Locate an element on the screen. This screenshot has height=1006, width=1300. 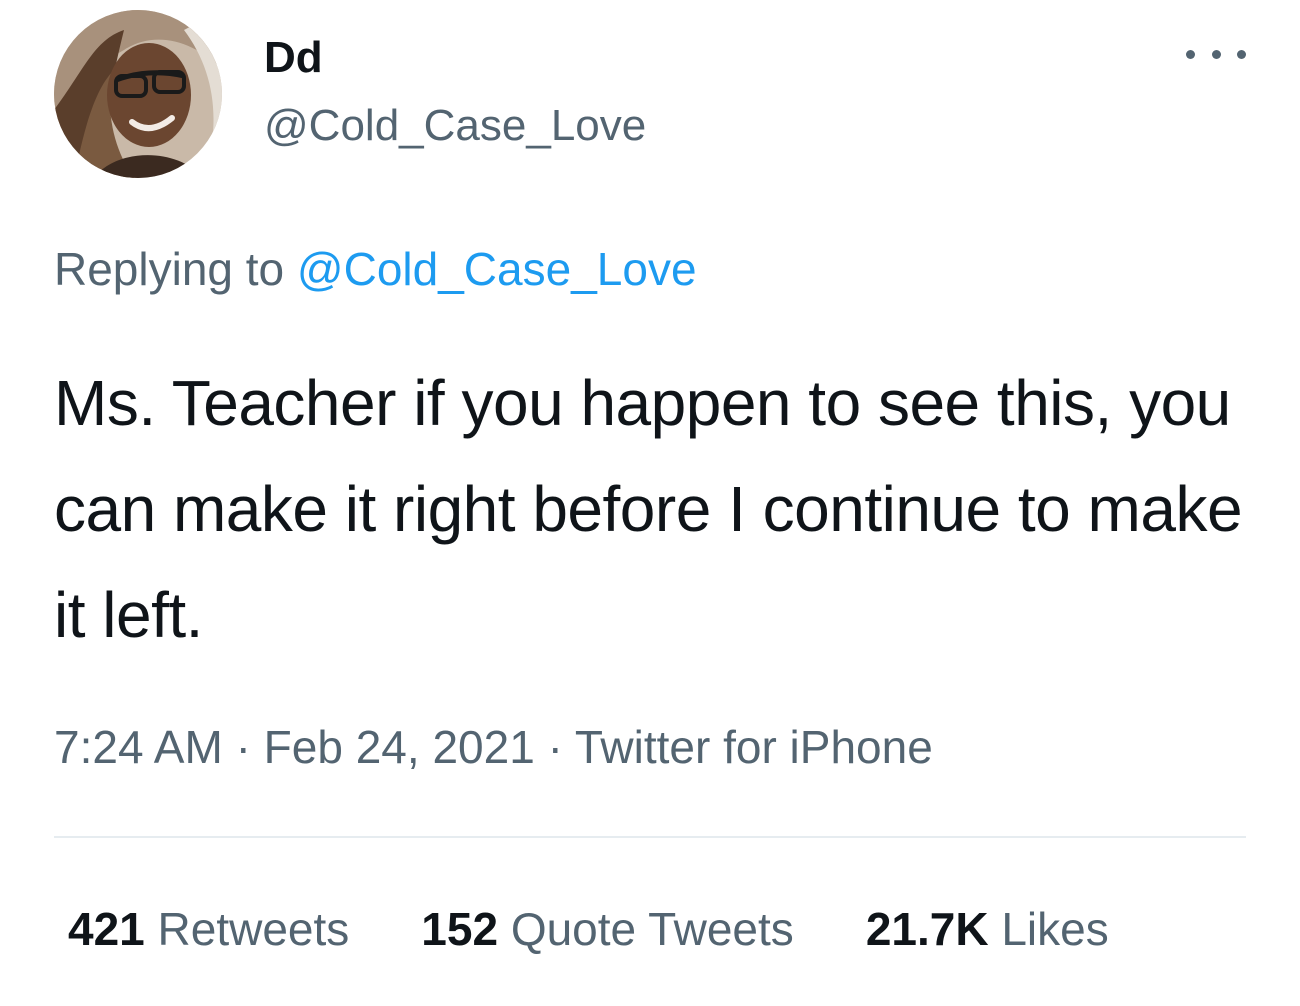
quote-tweets-stat: 152 Quote Tweets is located at coordinates (607, 929).